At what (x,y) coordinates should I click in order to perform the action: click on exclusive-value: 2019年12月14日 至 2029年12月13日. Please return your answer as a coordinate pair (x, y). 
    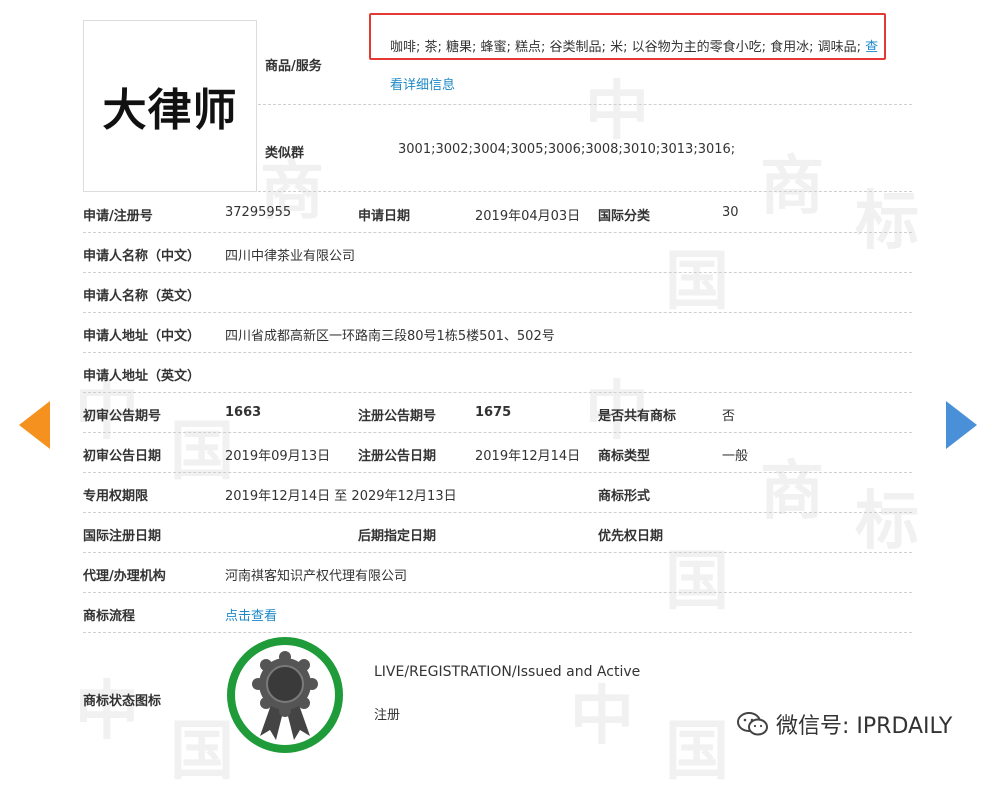
    Looking at the image, I should click on (341, 496).